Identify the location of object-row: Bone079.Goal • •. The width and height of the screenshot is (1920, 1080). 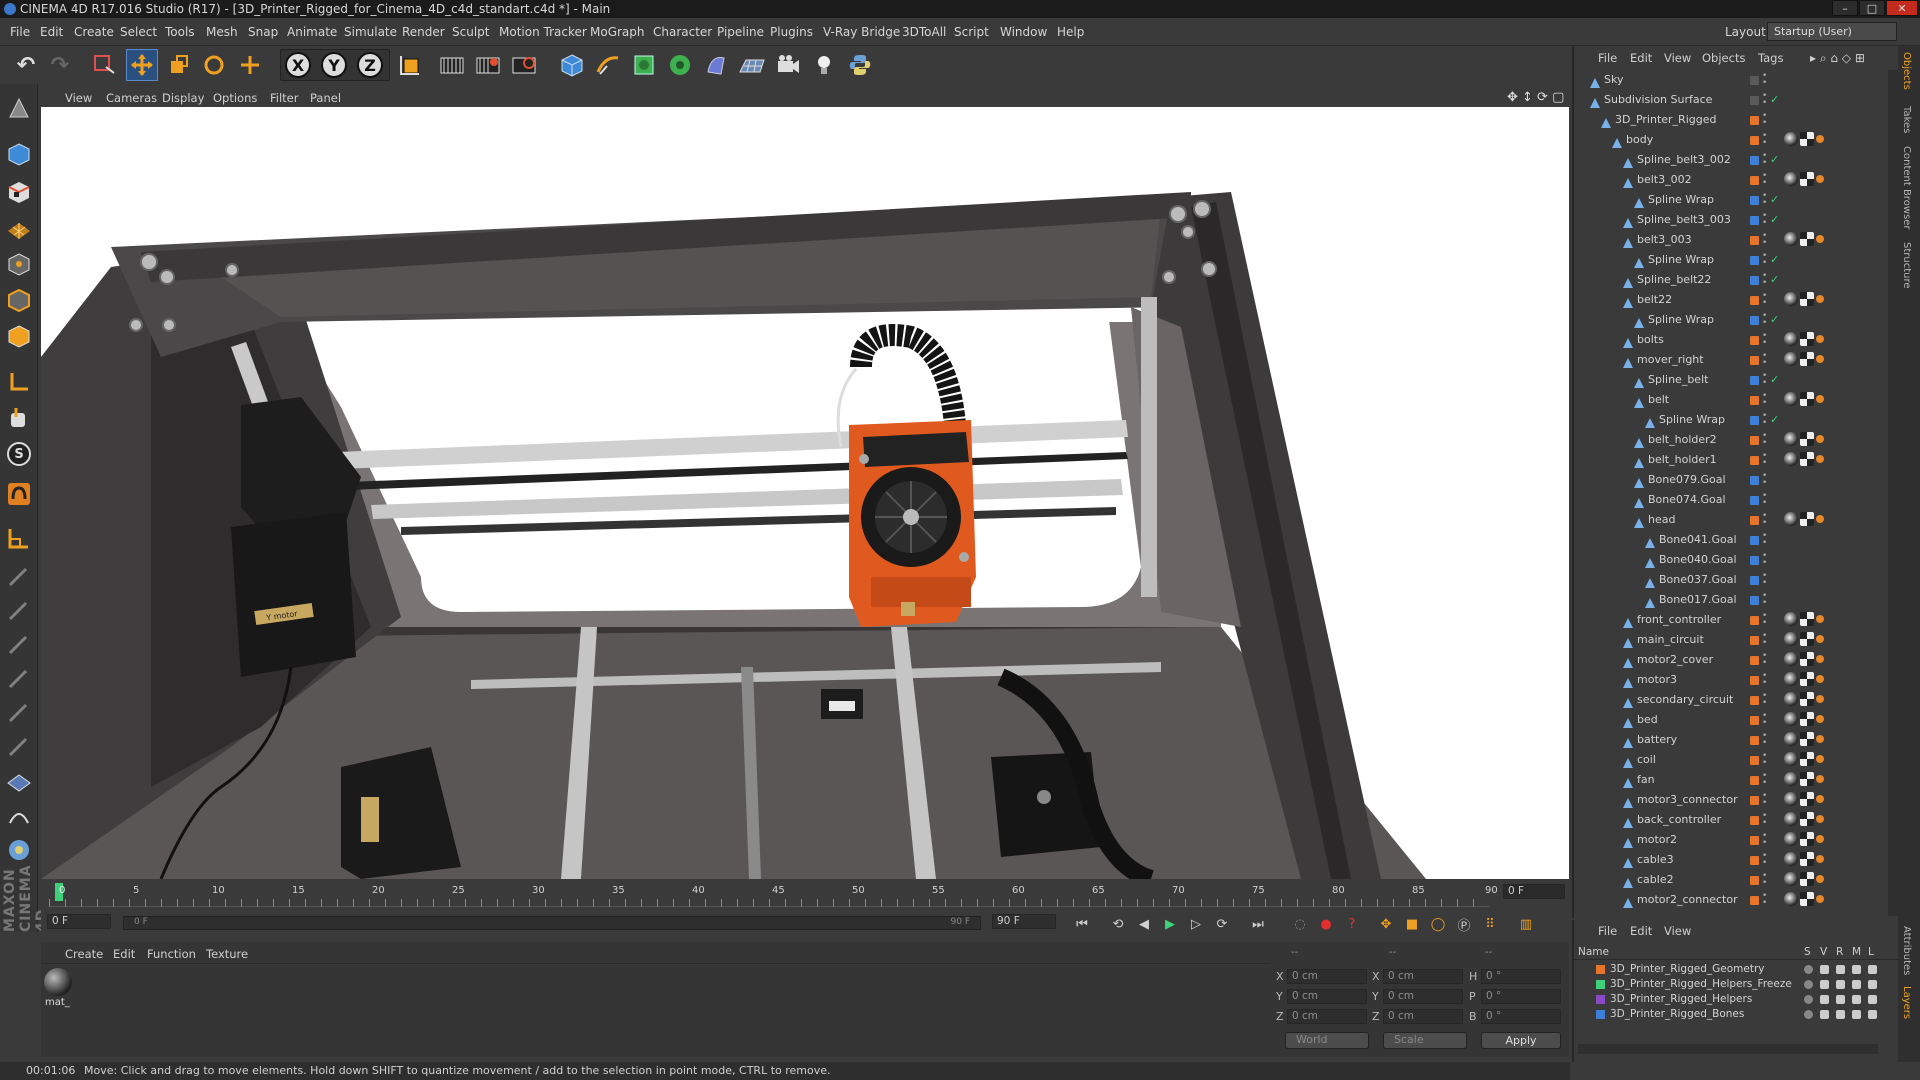
(1730, 480).